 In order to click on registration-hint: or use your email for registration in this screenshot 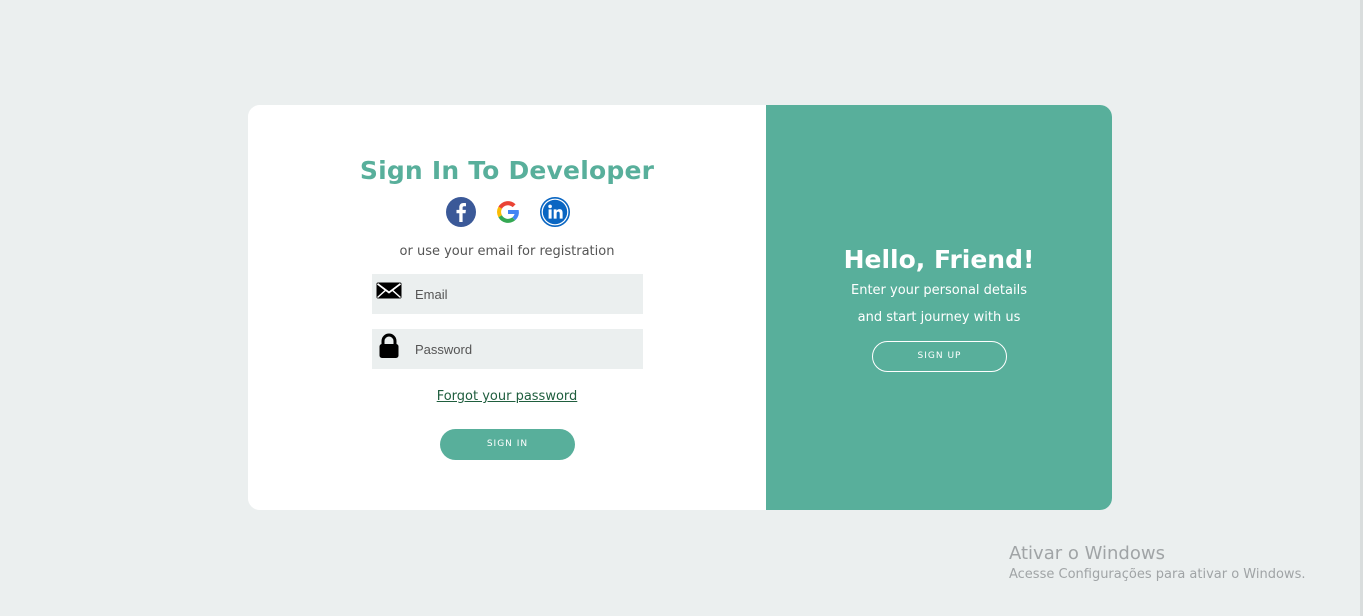, I will do `click(507, 251)`.